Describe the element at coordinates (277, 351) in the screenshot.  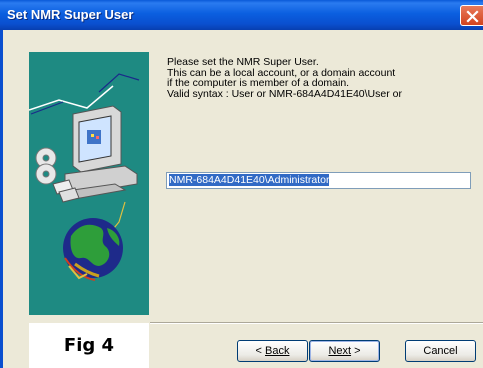
I see `back-button-label: Back` at that location.